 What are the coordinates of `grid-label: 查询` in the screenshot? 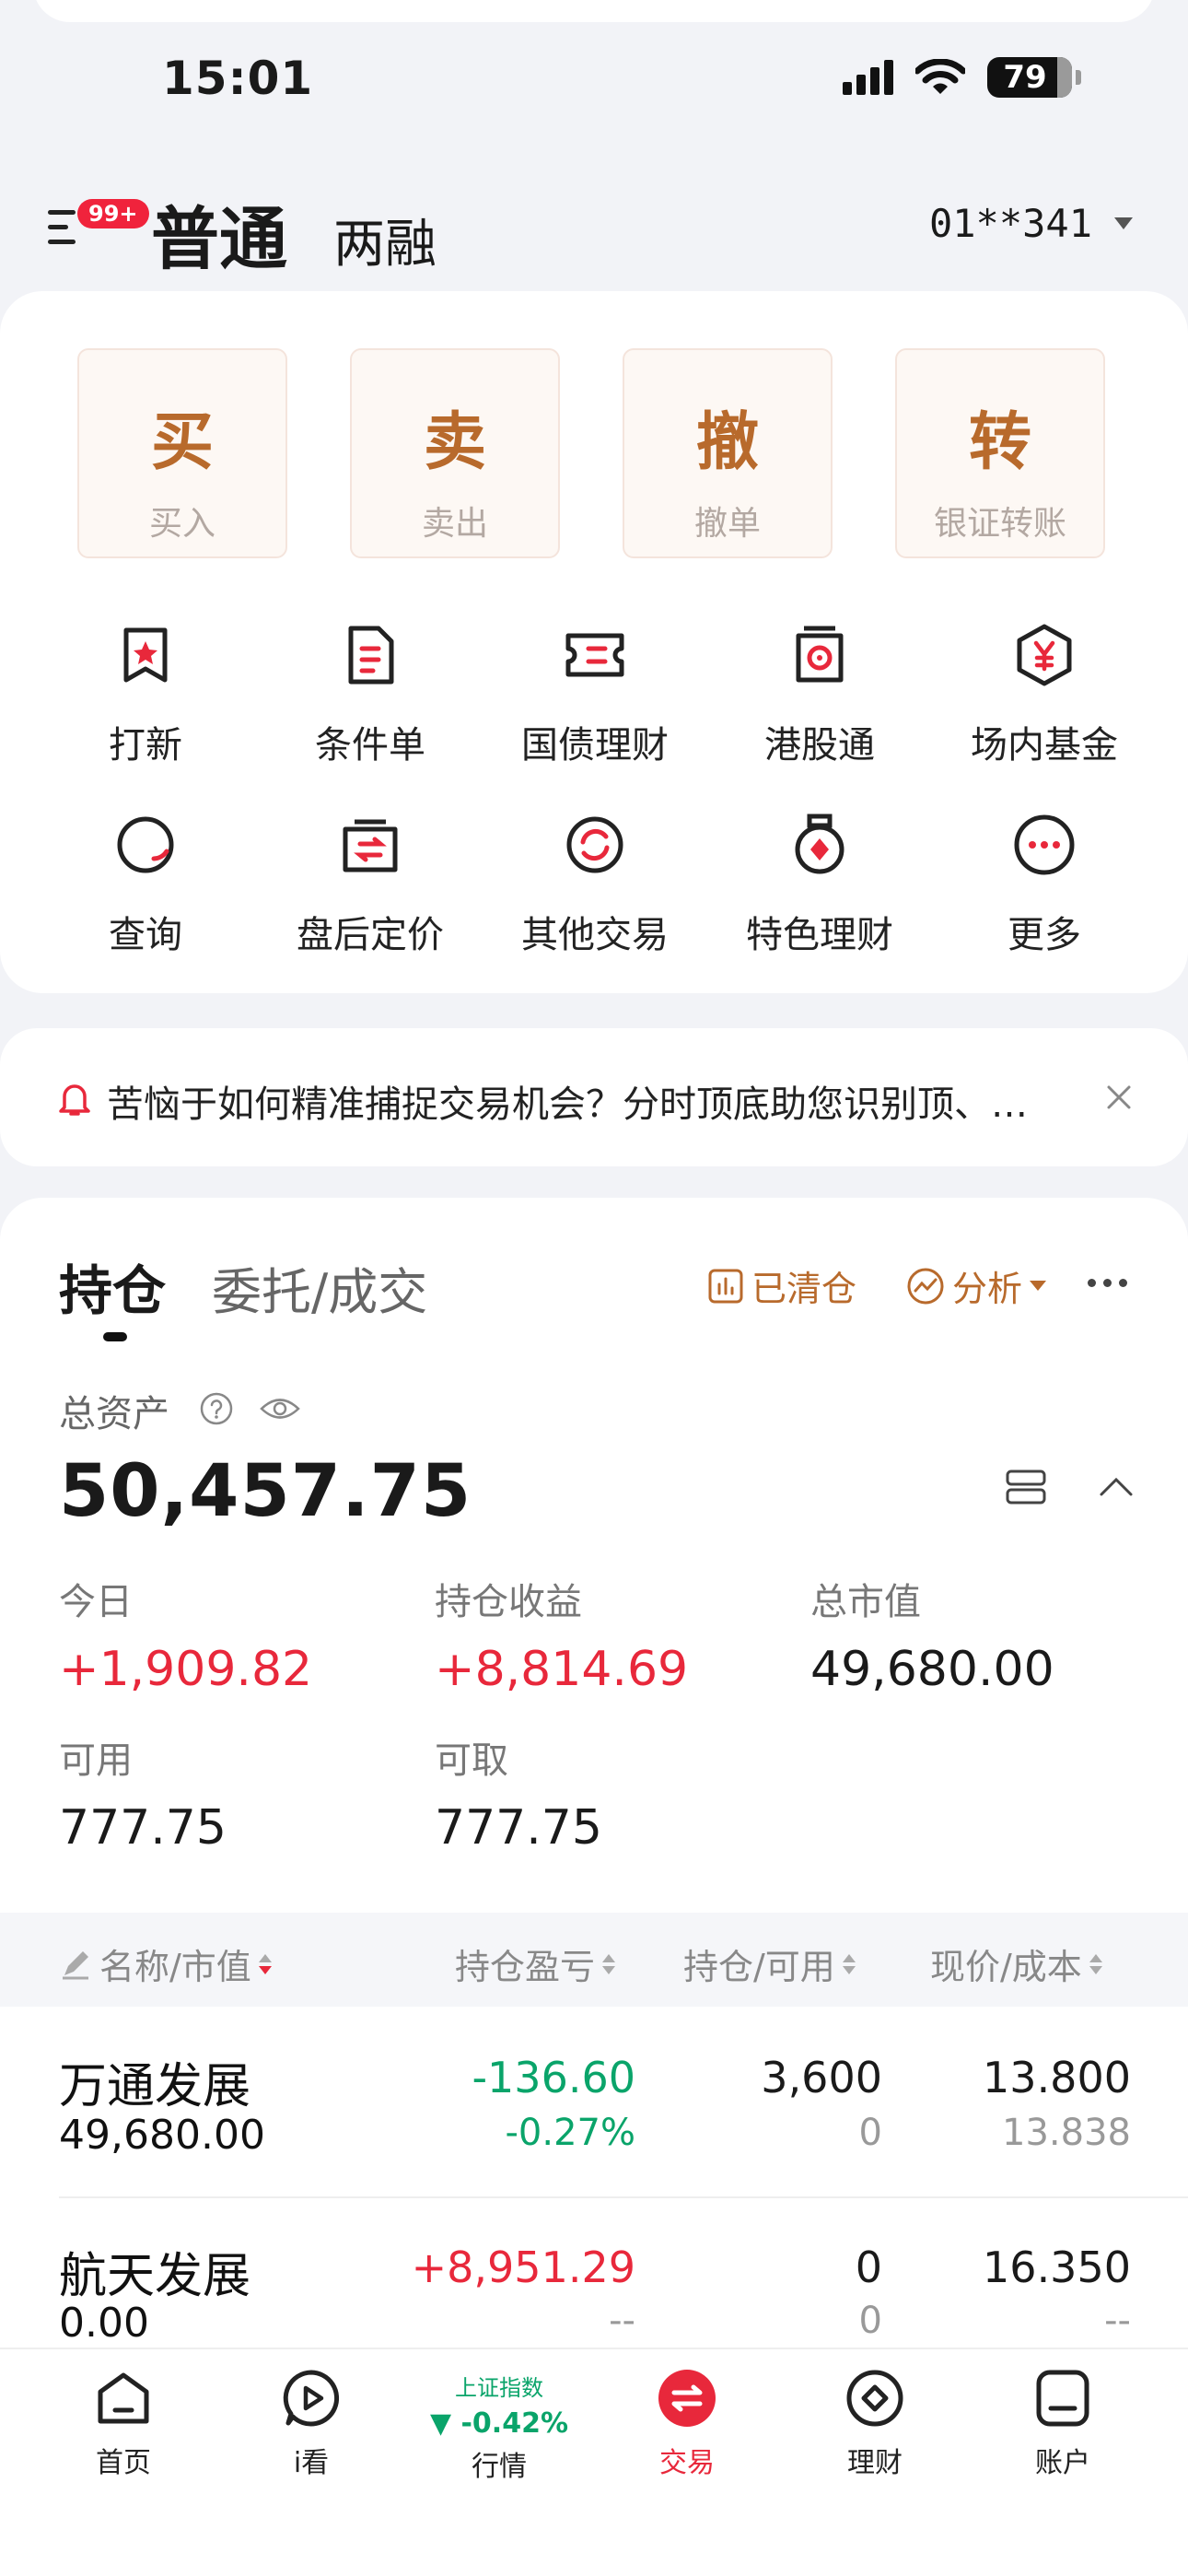 It's located at (145, 935).